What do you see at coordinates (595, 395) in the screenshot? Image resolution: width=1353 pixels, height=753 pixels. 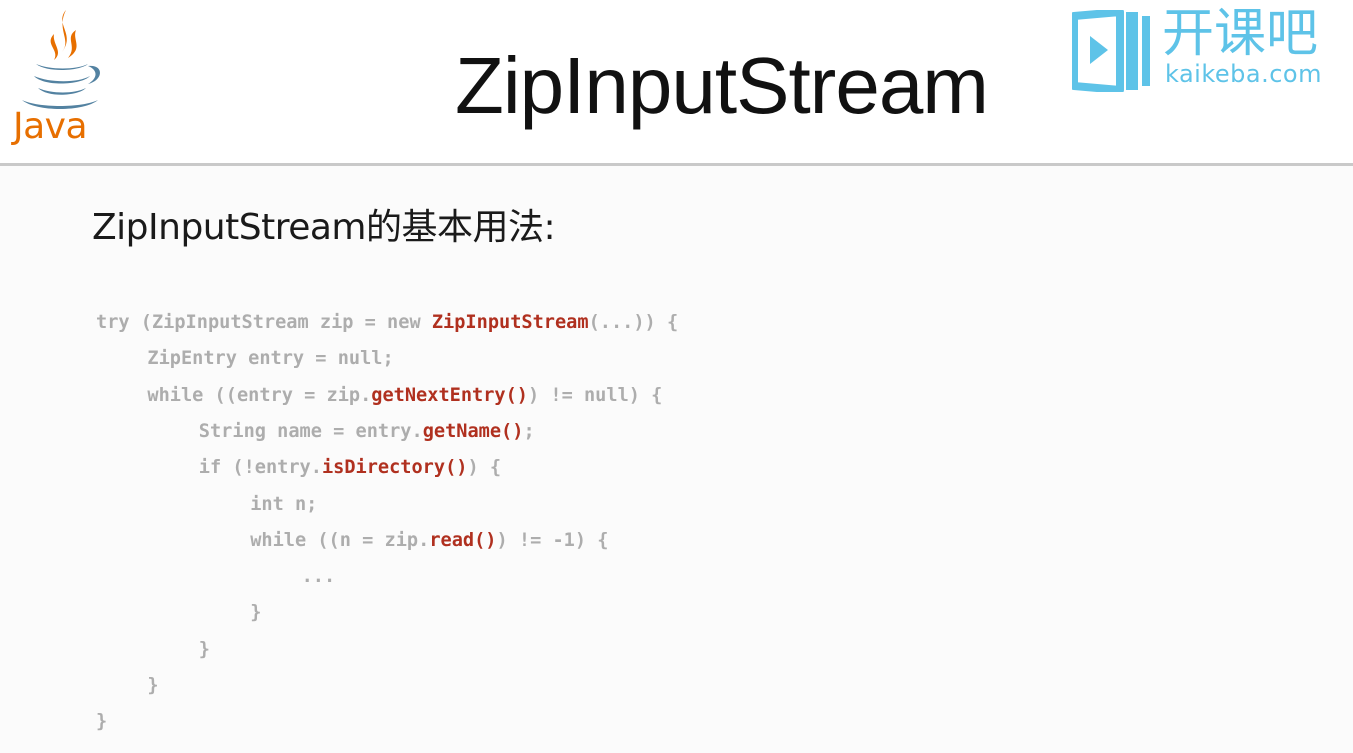 I see `code-text: ) != null) {` at bounding box center [595, 395].